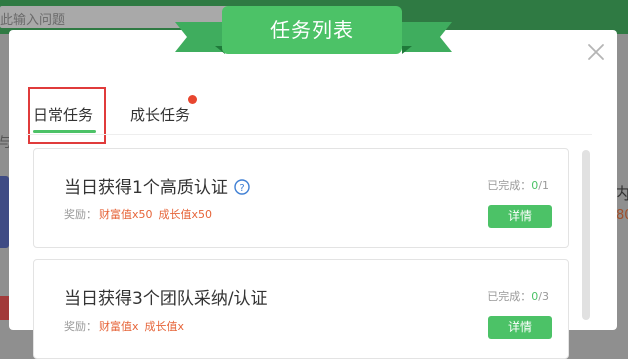 This screenshot has height=359, width=628. I want to click on task-title-wrapper: 当日获得1个高质认证 ?, so click(157, 185).